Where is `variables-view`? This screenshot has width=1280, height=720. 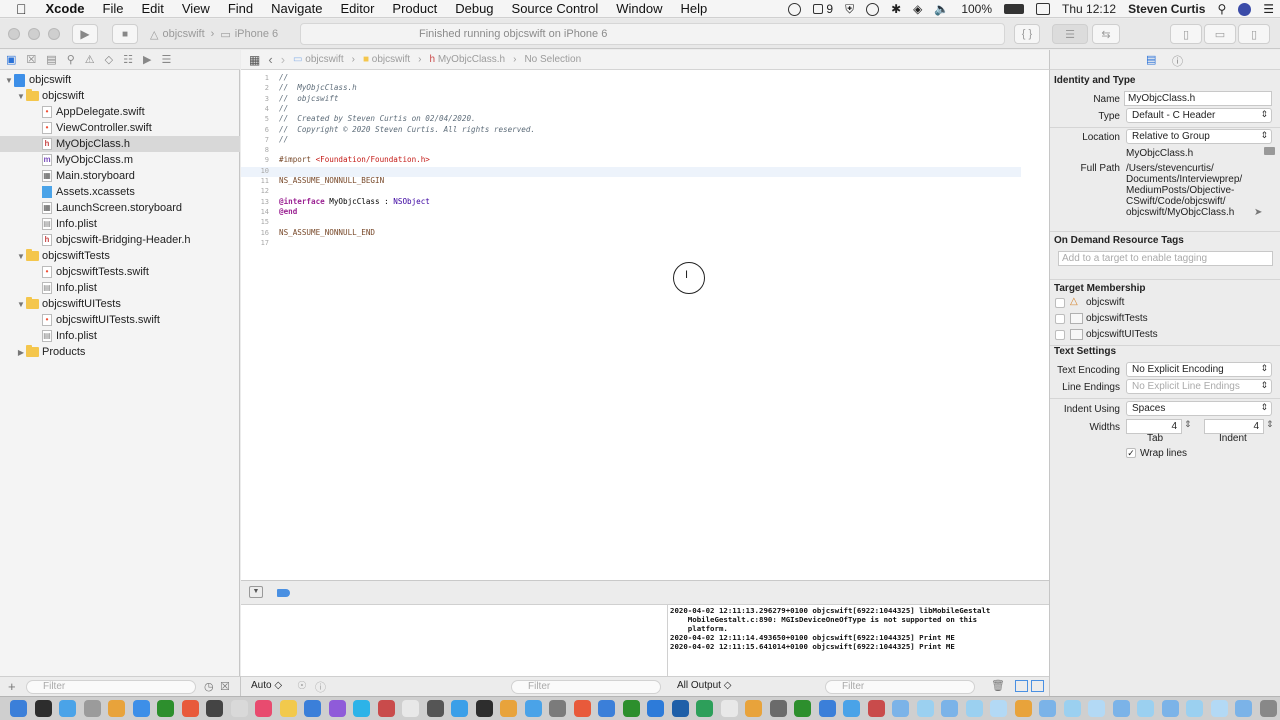 variables-view is located at coordinates (454, 640).